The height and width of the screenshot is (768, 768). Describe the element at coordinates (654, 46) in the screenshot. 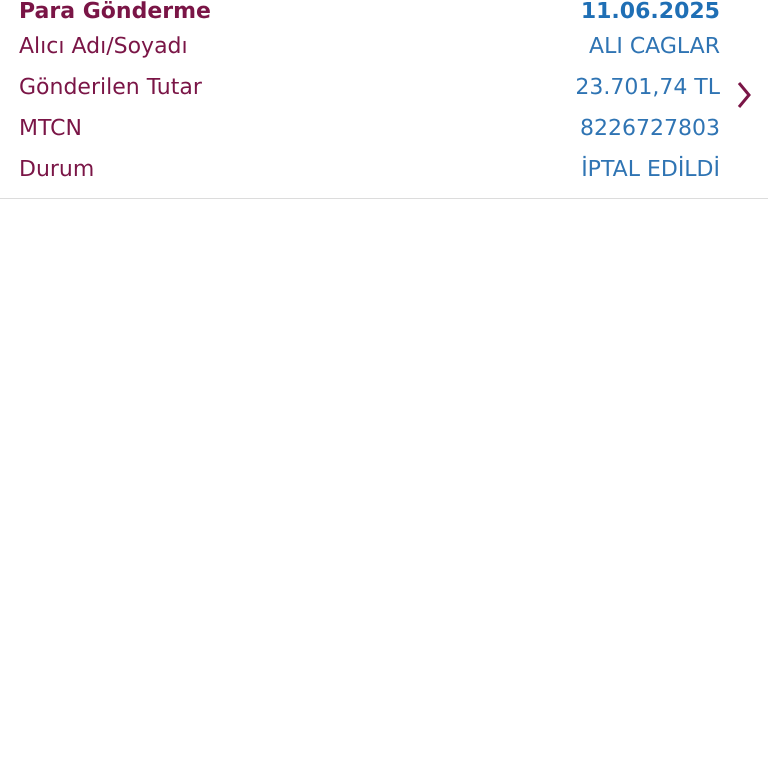

I see `detail-value: ALI CAGLAR` at that location.